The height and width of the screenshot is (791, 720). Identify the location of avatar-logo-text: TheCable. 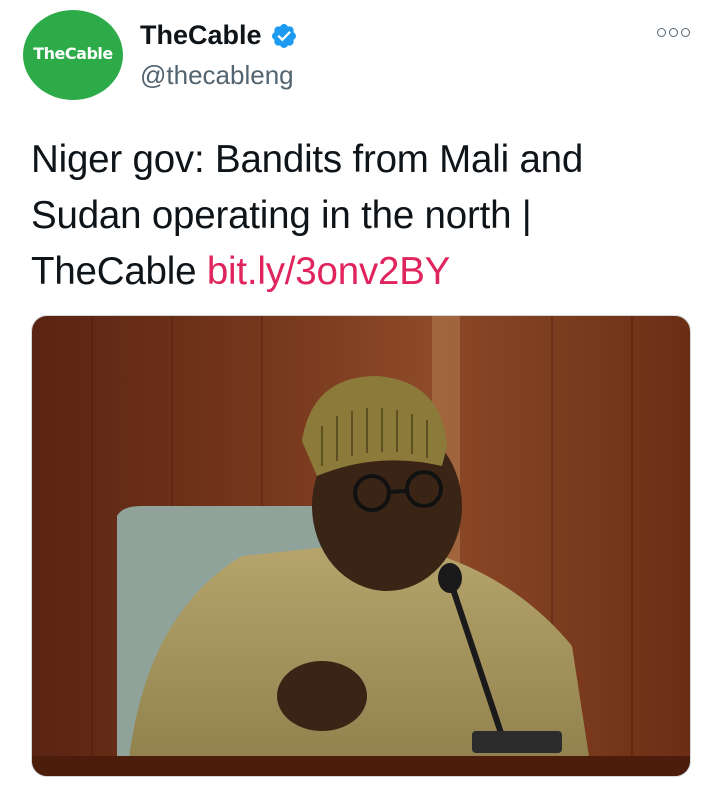
(73, 53).